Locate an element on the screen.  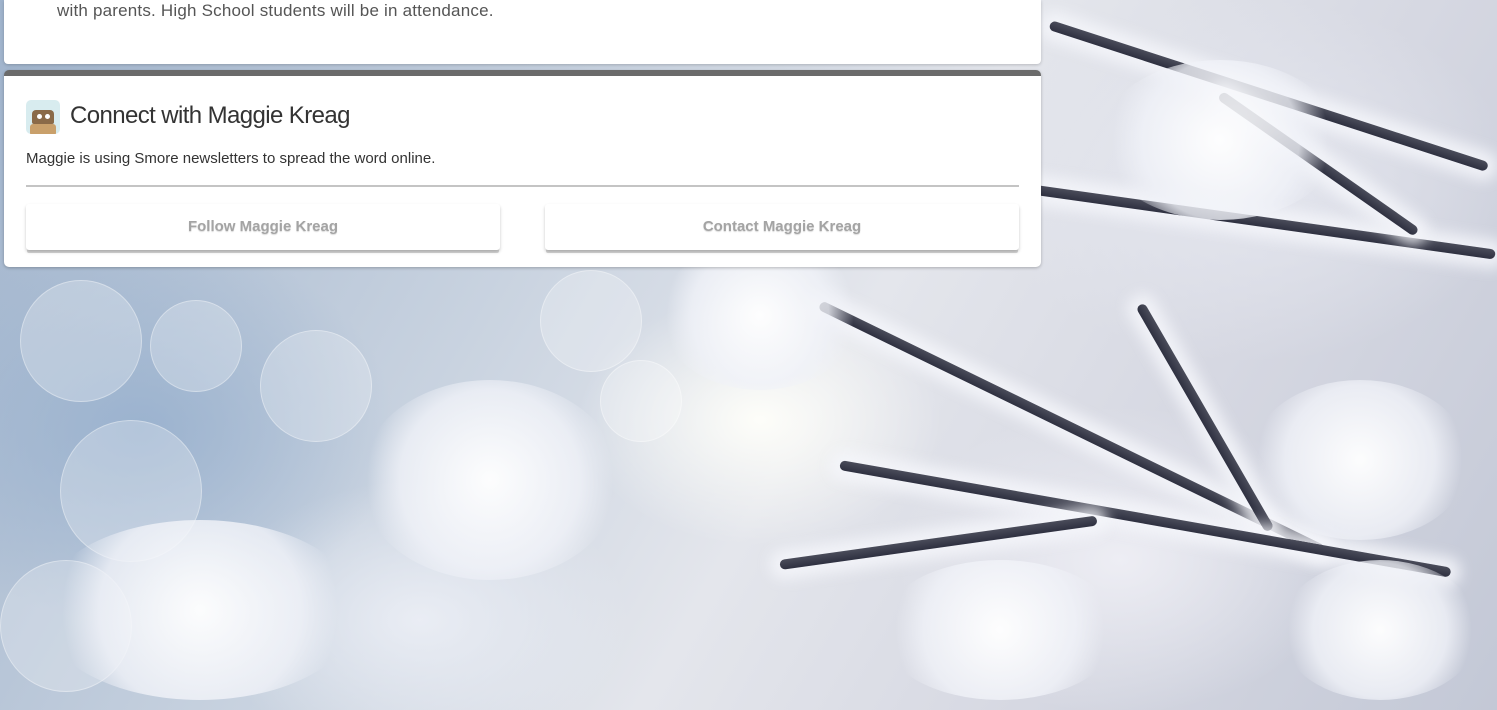
divider is located at coordinates (522, 186).